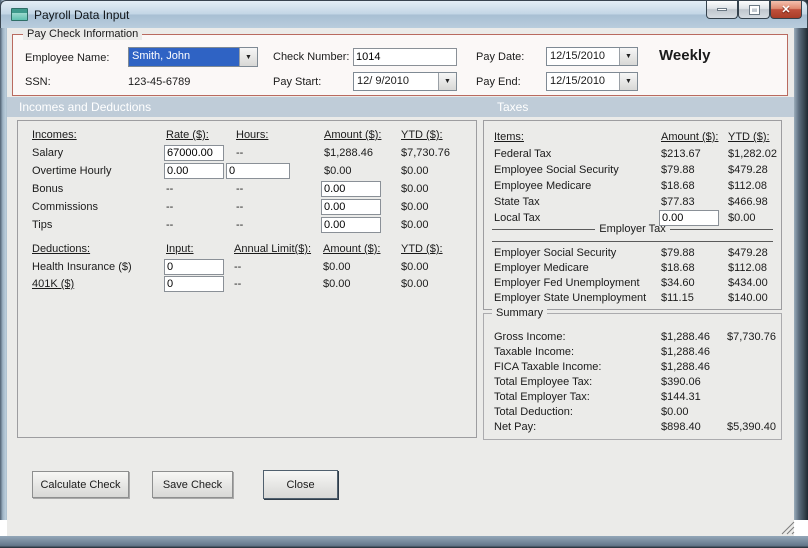 Image resolution: width=808 pixels, height=548 pixels. Describe the element at coordinates (85, 107) in the screenshot. I see `incomes-deductions-section-title: Incomes and Deductions` at that location.